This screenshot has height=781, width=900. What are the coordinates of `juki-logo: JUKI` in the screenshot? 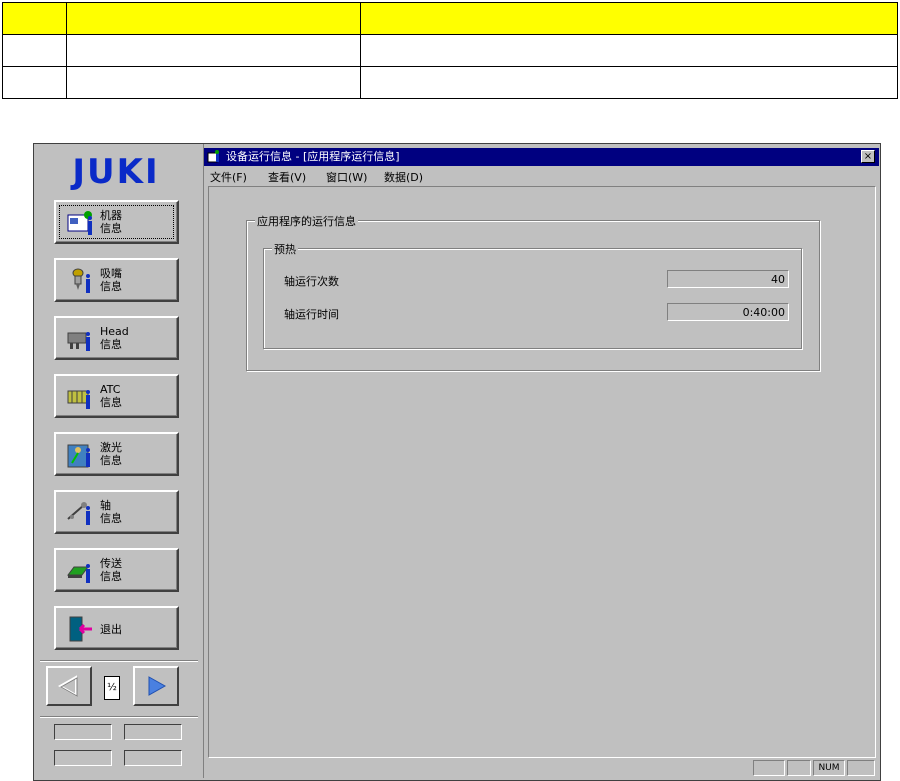 It's located at (114, 171).